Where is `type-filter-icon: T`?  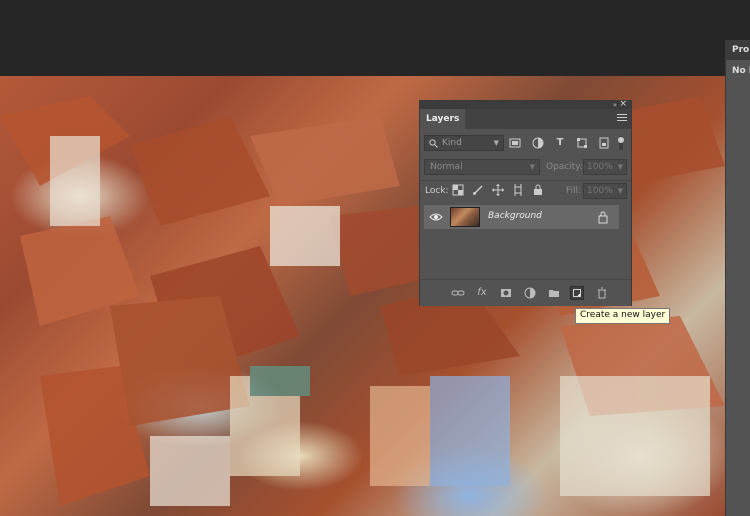
type-filter-icon: T is located at coordinates (560, 143).